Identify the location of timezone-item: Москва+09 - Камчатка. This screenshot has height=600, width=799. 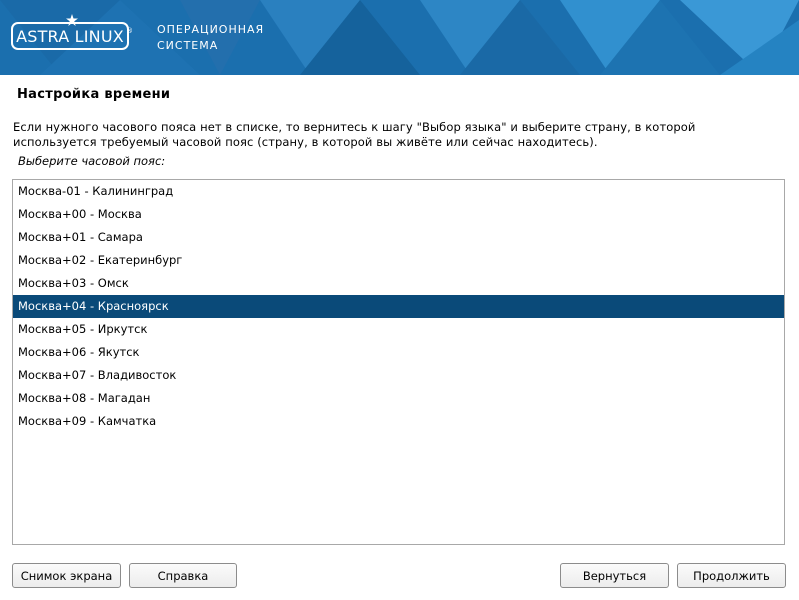
(398, 421).